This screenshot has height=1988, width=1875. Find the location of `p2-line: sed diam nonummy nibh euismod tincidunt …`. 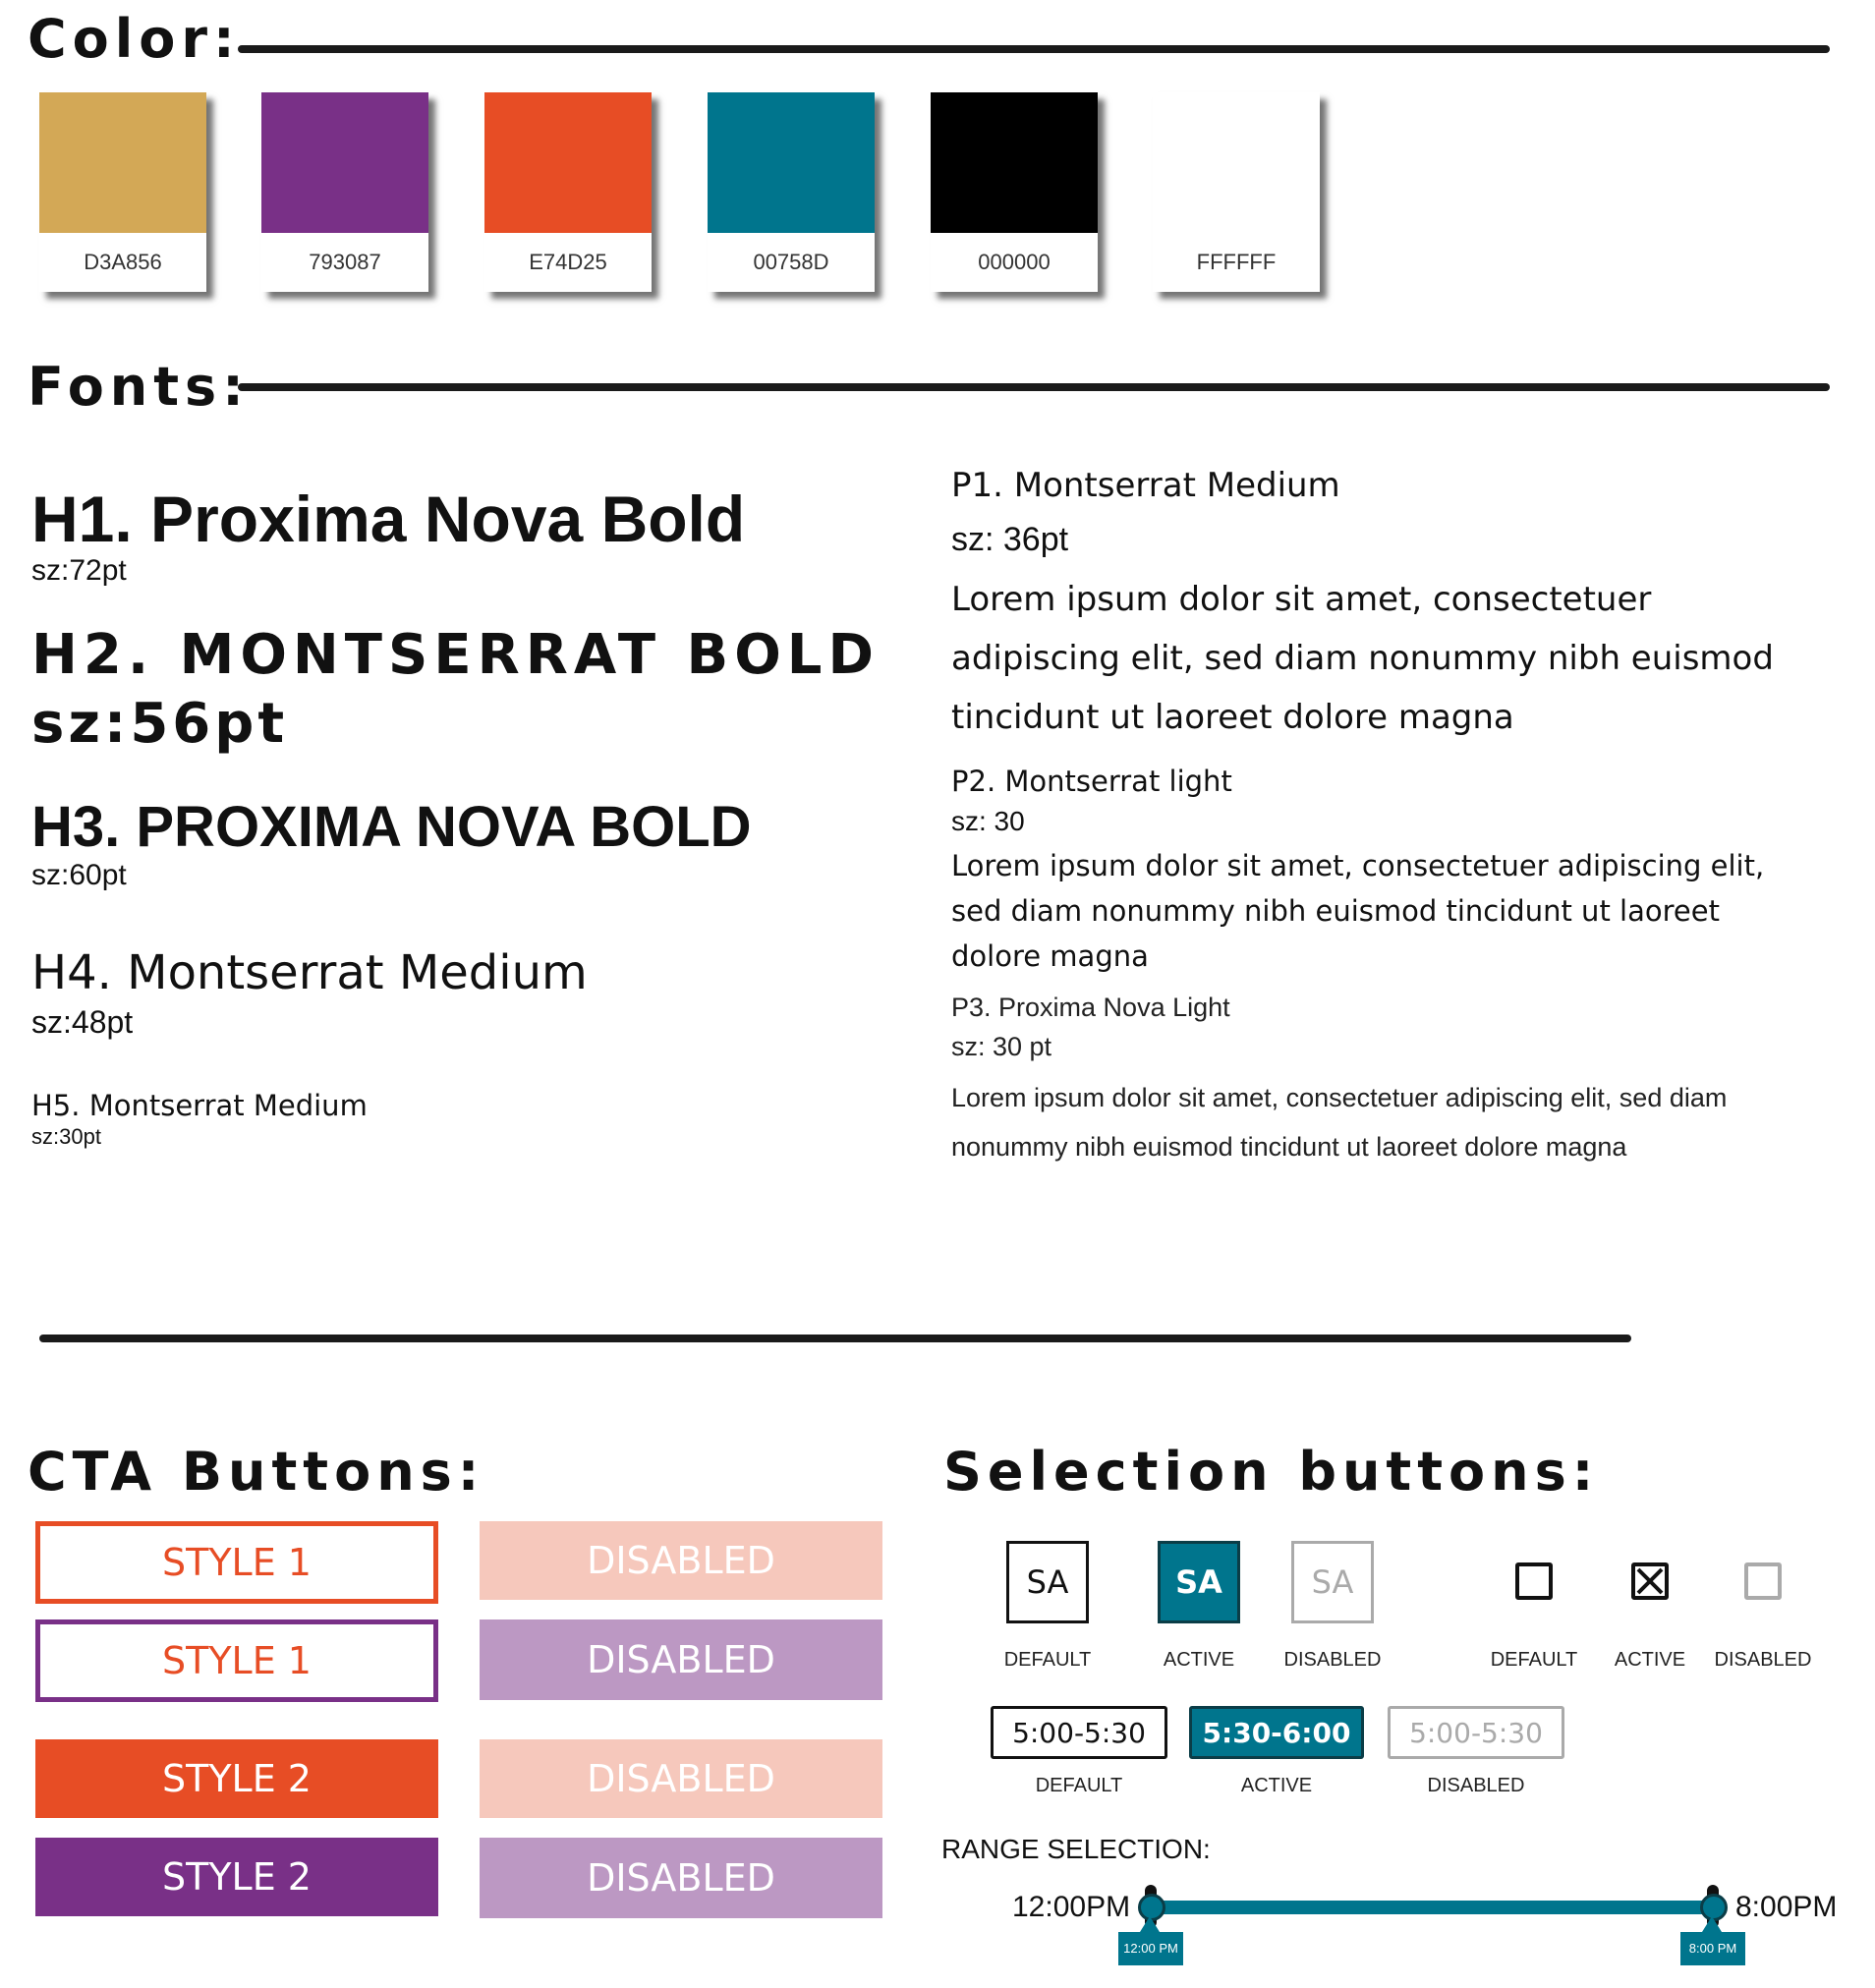

p2-line: sed diam nonummy nibh euismod tincidunt … is located at coordinates (1335, 911).